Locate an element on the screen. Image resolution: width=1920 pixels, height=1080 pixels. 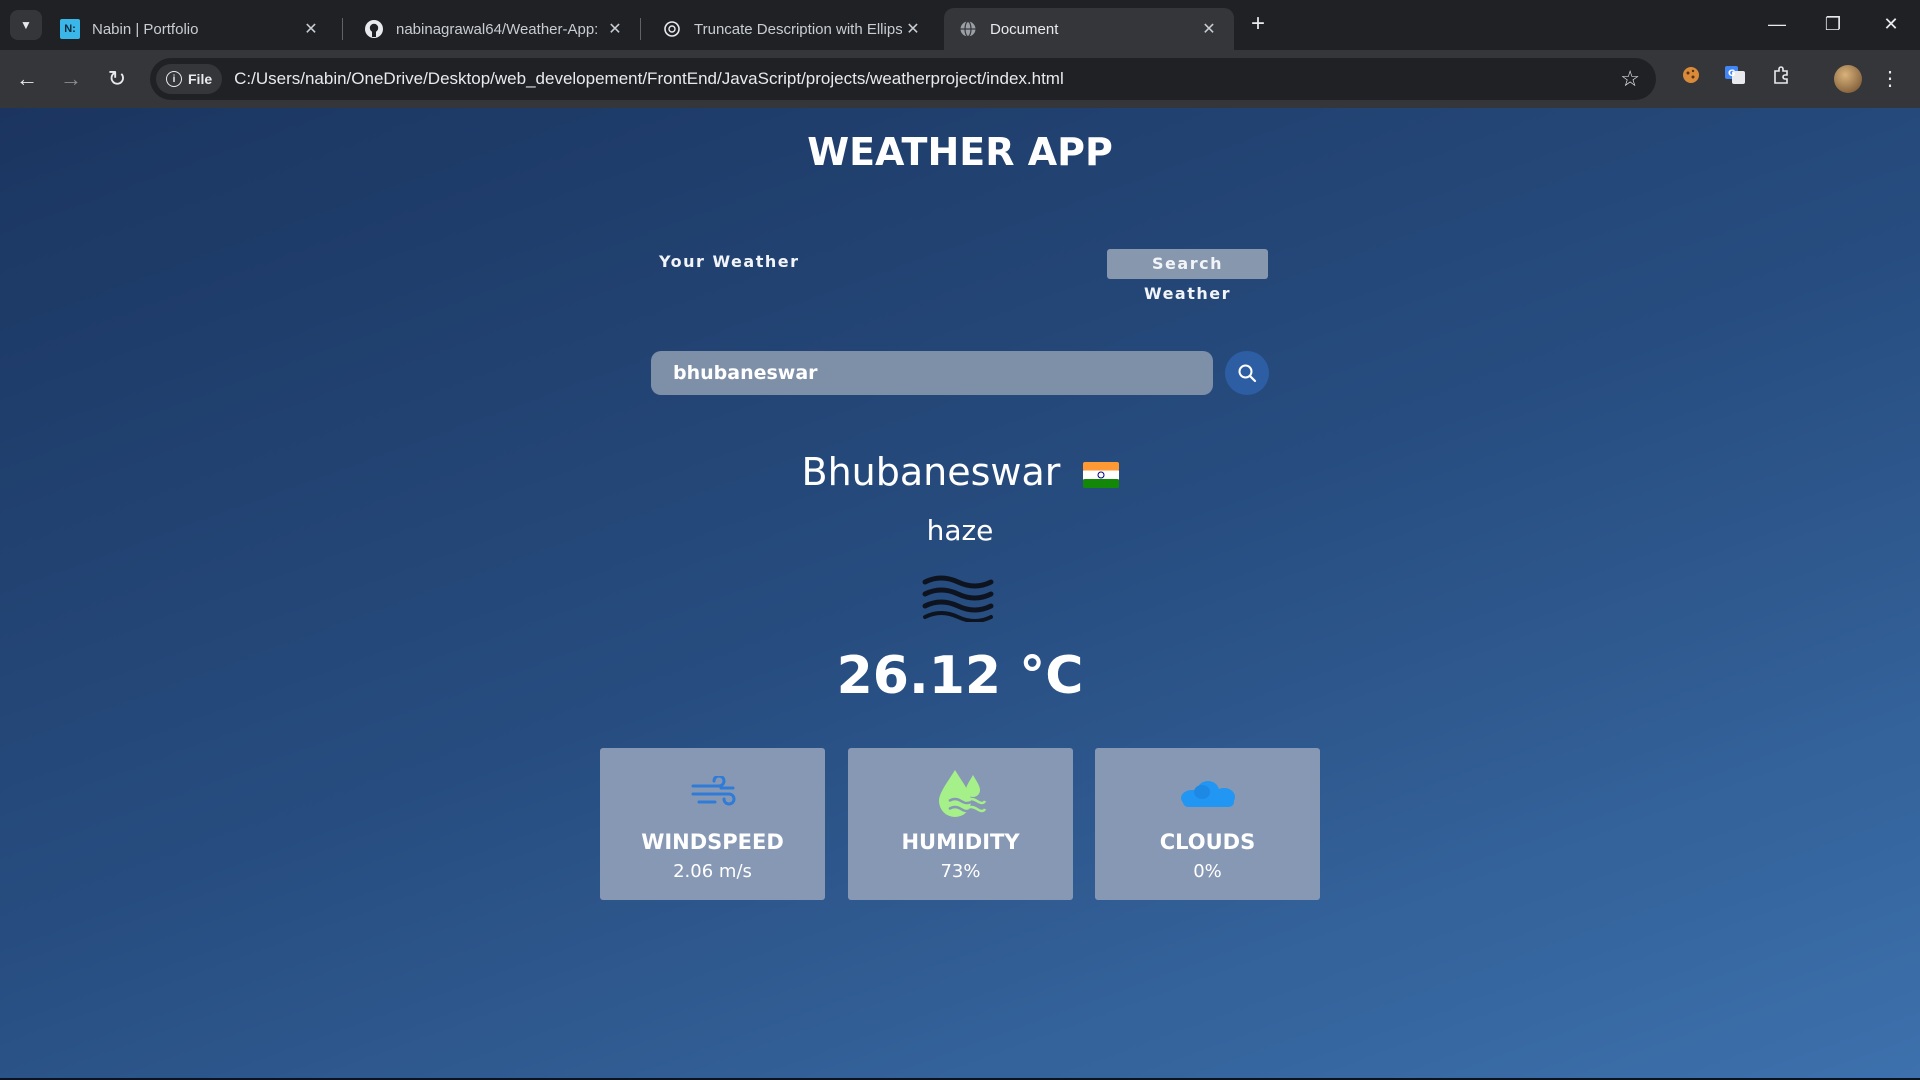
humidity-label: HUMIDITY is located at coordinates (960, 842).